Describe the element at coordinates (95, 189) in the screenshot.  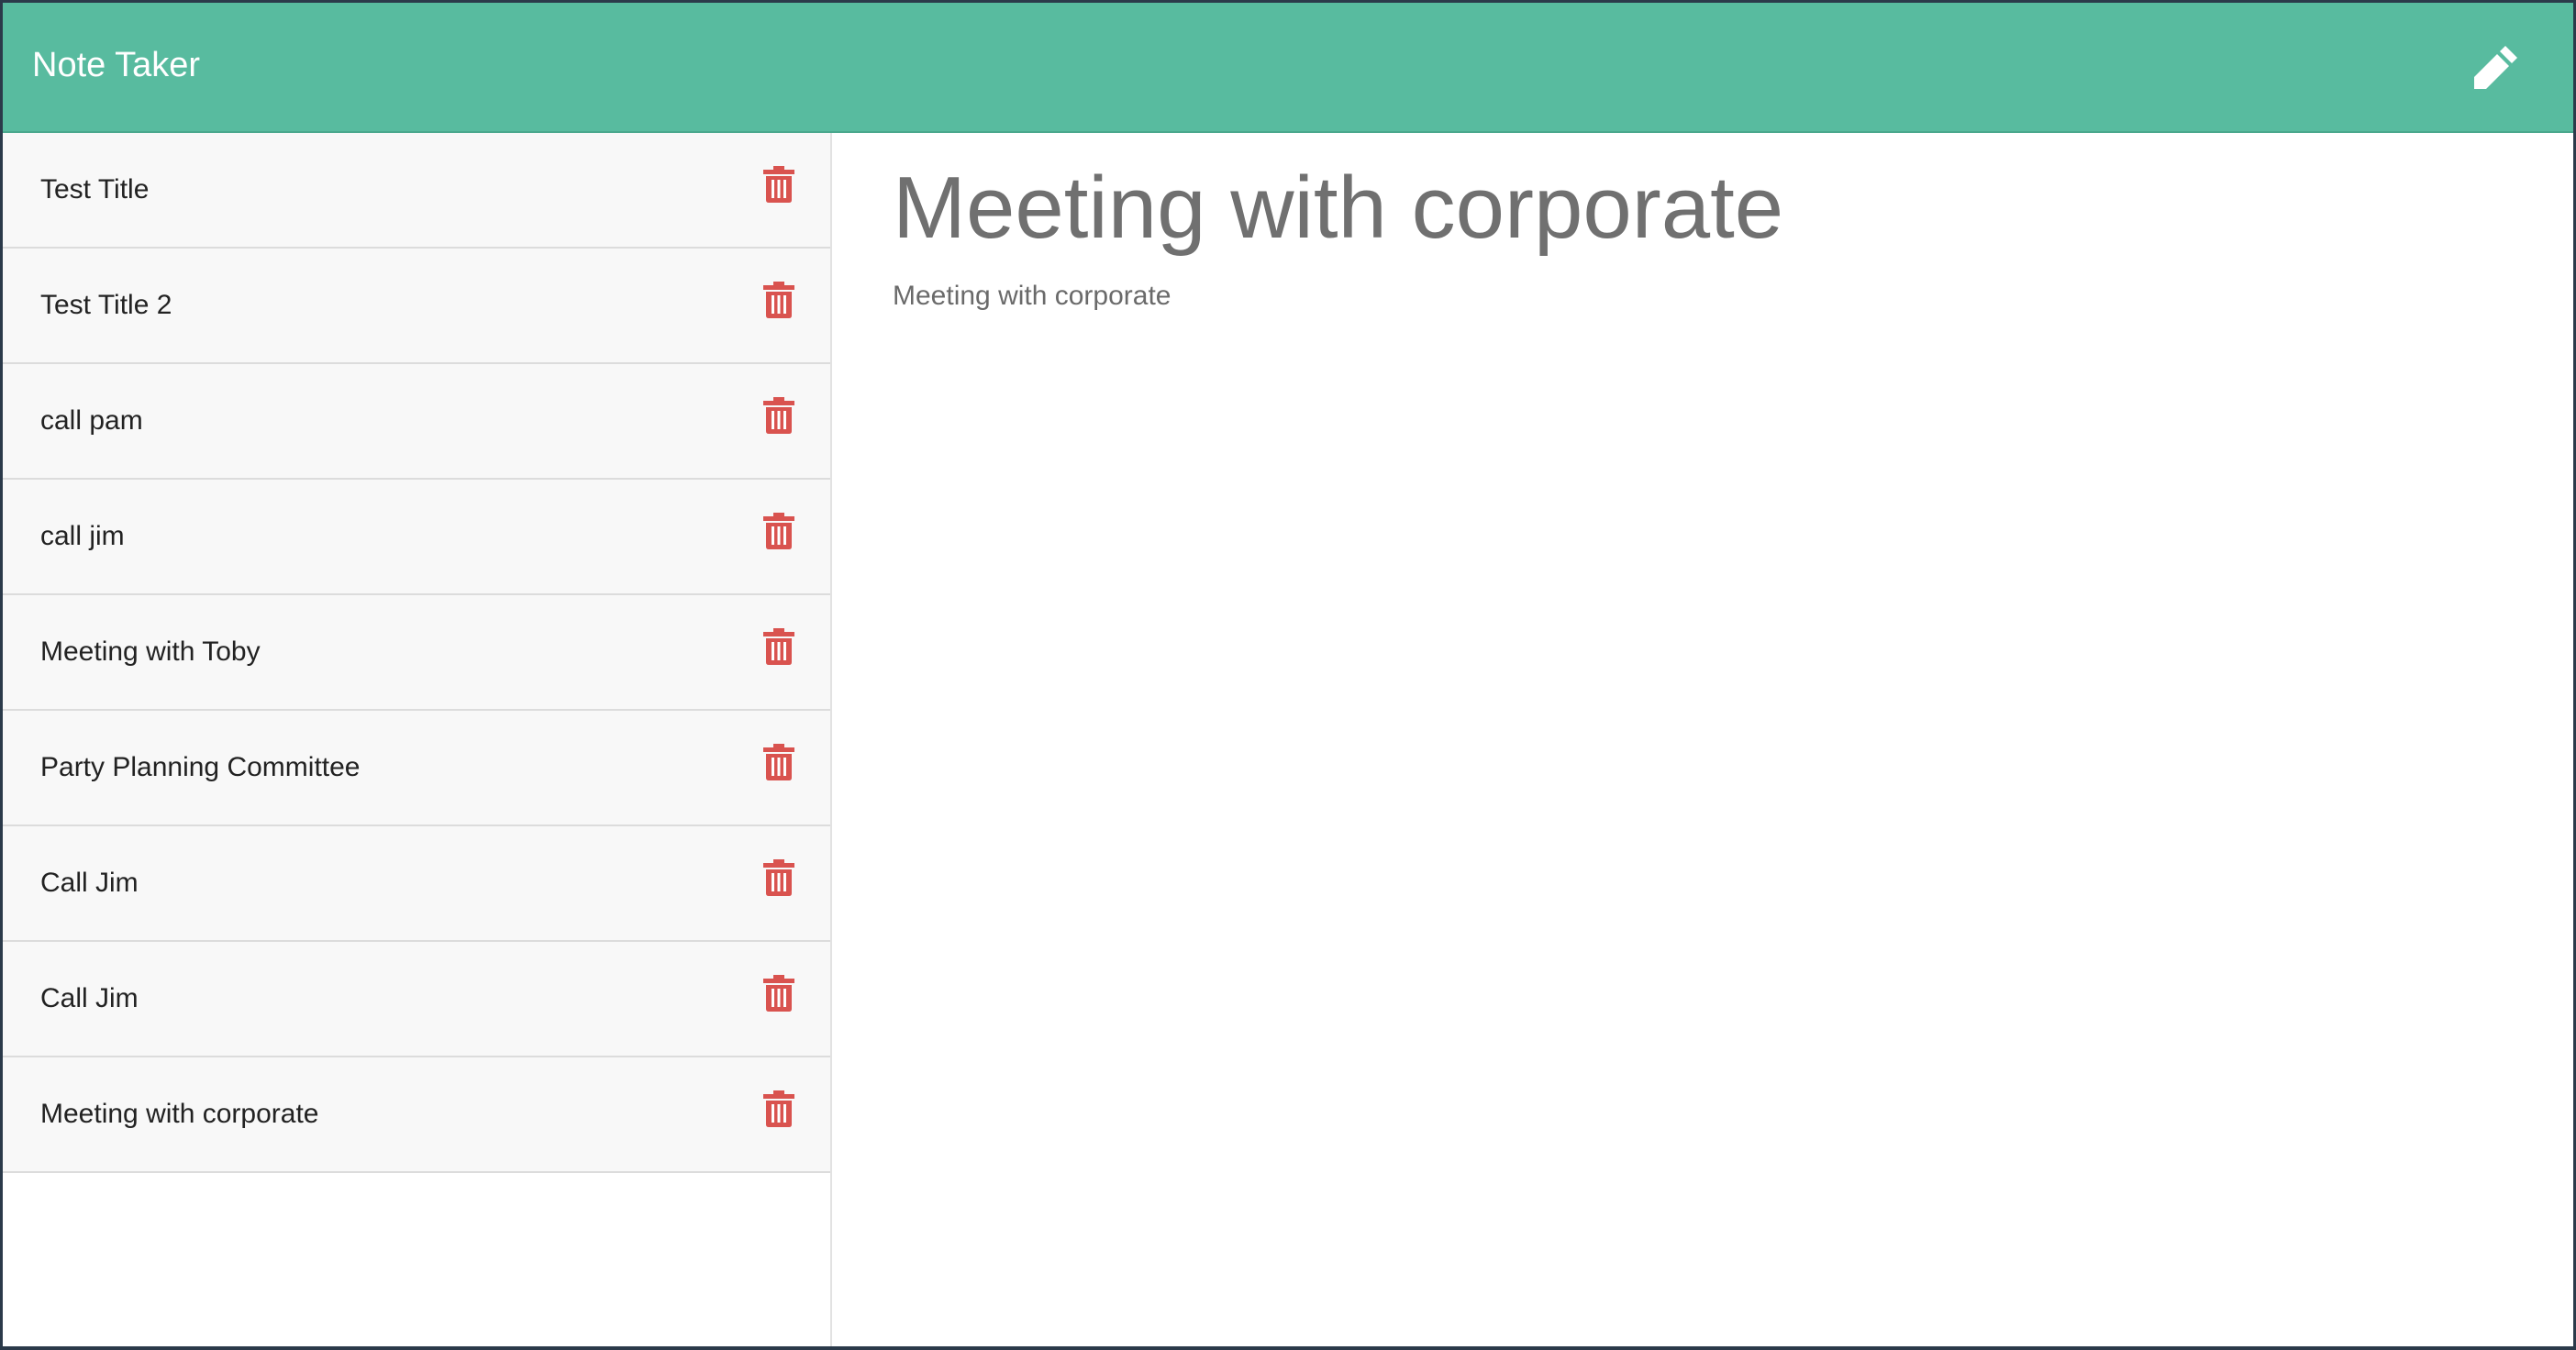
I see `note-list-item-title: Test Title` at that location.